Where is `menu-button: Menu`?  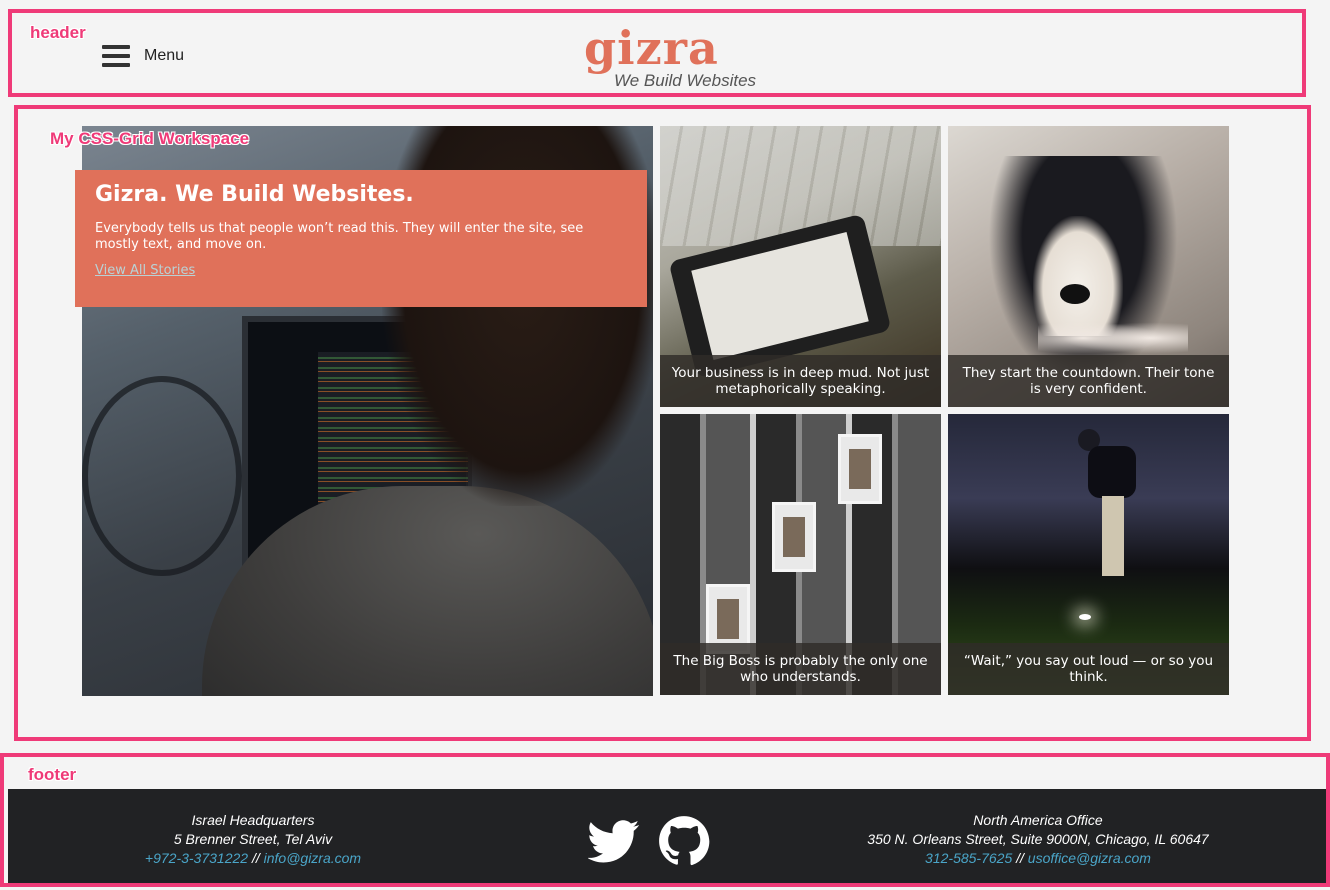
menu-button: Menu is located at coordinates (143, 56).